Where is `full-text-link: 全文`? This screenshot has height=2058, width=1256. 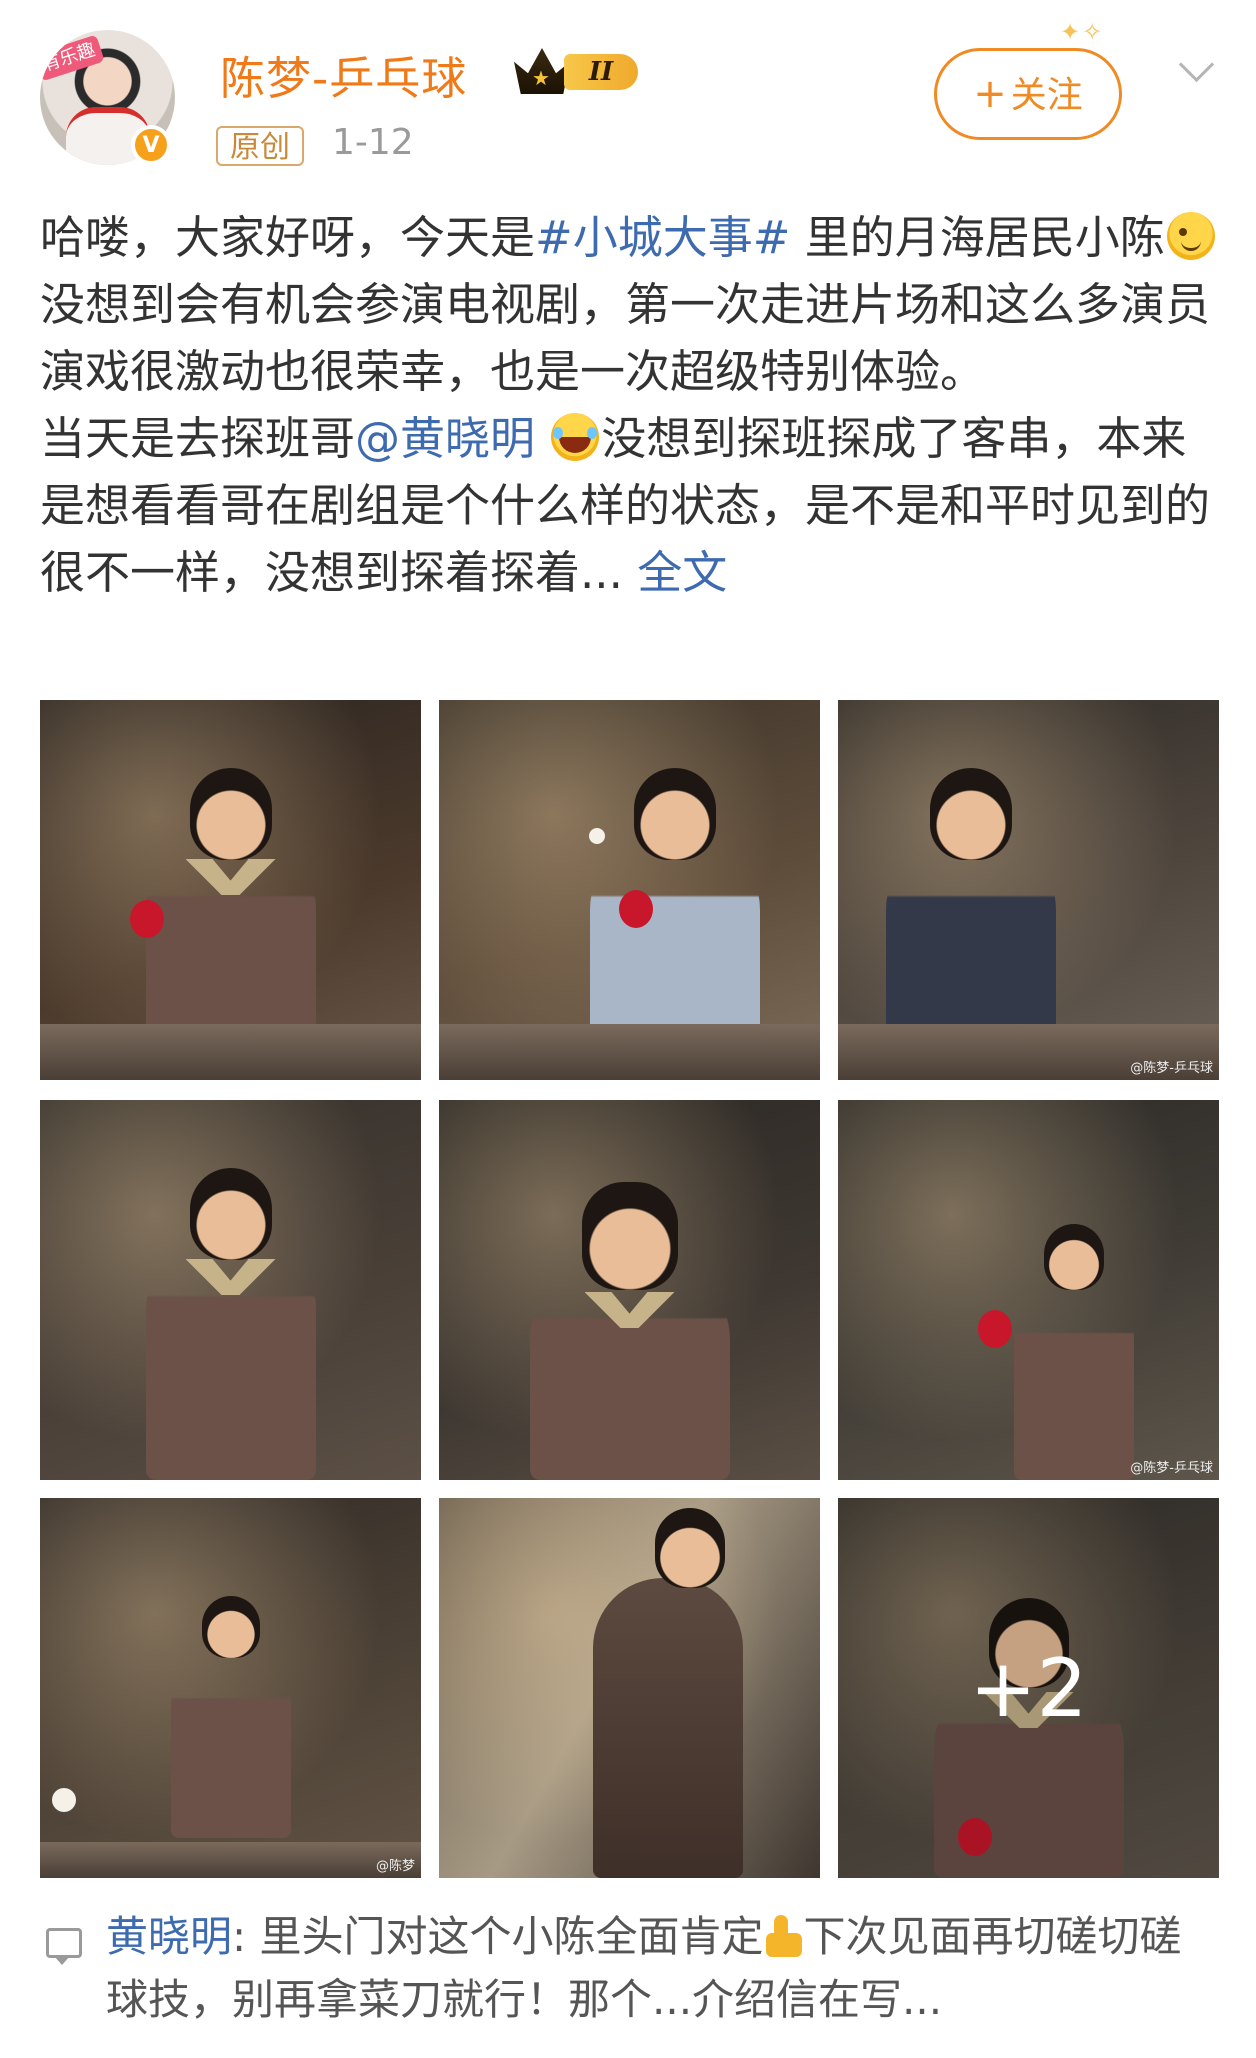
full-text-link: 全文 is located at coordinates (682, 572).